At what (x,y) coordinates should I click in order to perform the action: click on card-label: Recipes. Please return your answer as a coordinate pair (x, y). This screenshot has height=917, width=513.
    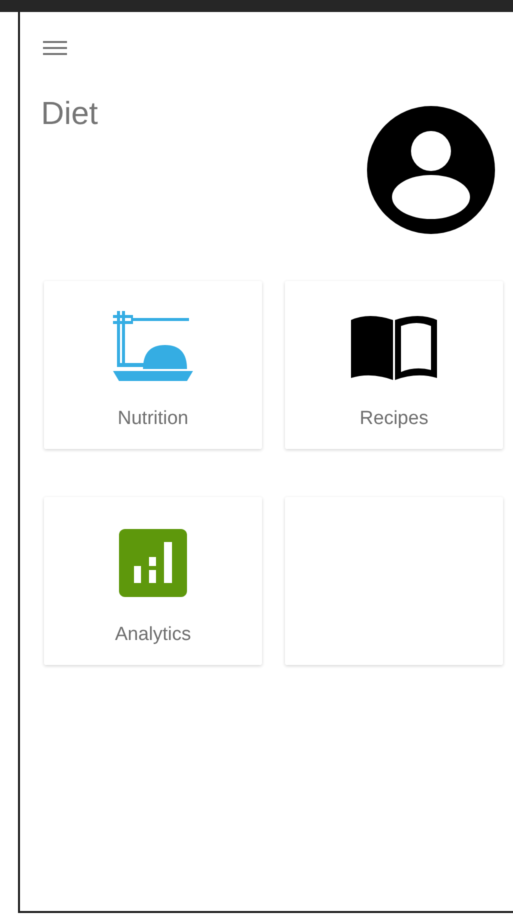
    Looking at the image, I should click on (394, 419).